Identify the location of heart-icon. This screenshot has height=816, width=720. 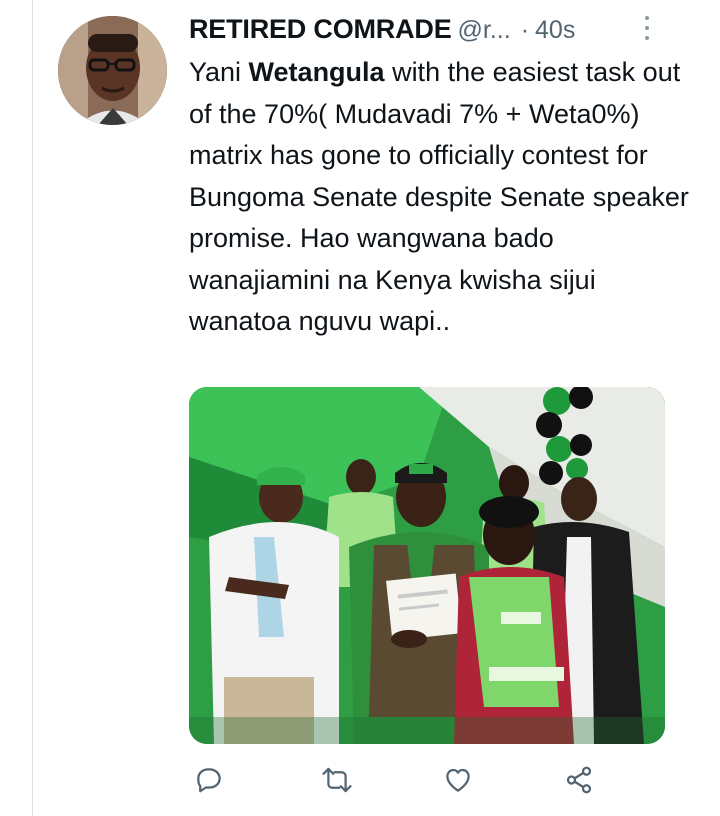
(458, 780).